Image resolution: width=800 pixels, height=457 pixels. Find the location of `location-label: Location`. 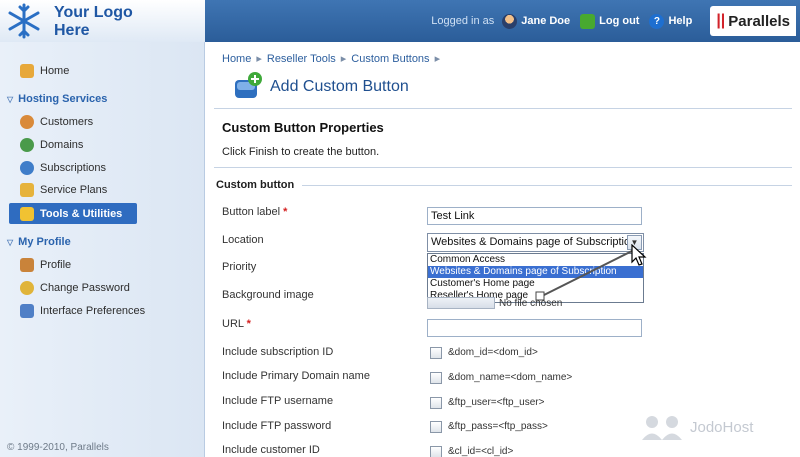

location-label: Location is located at coordinates (243, 240).